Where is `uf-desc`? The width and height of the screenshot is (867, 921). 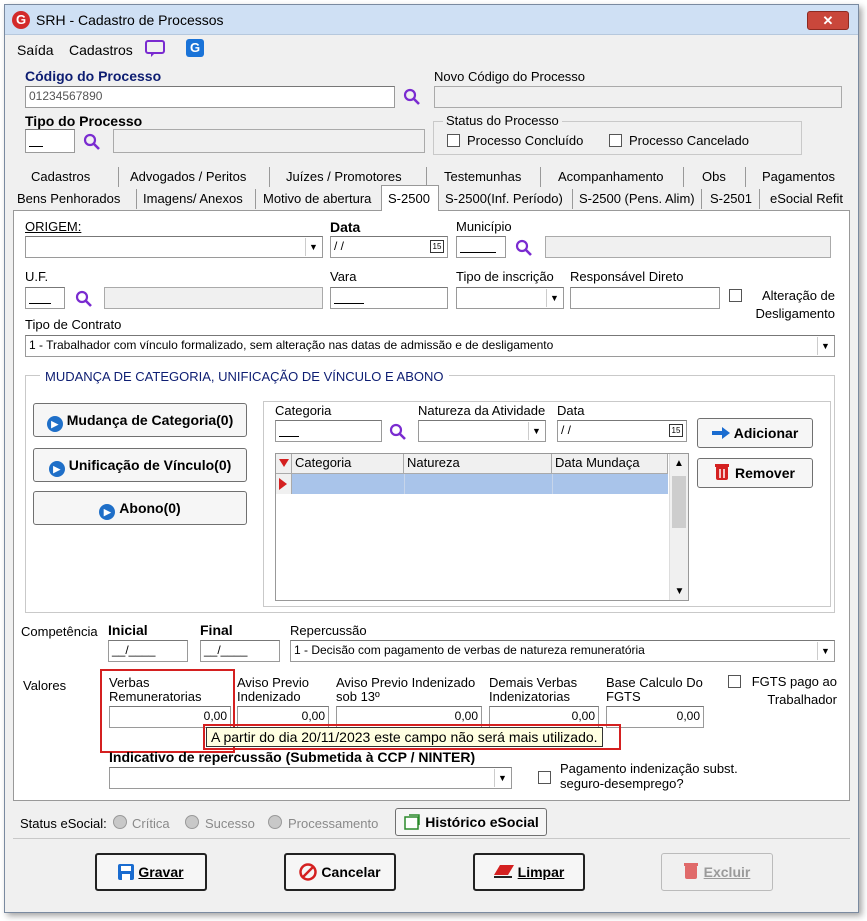 uf-desc is located at coordinates (213, 298).